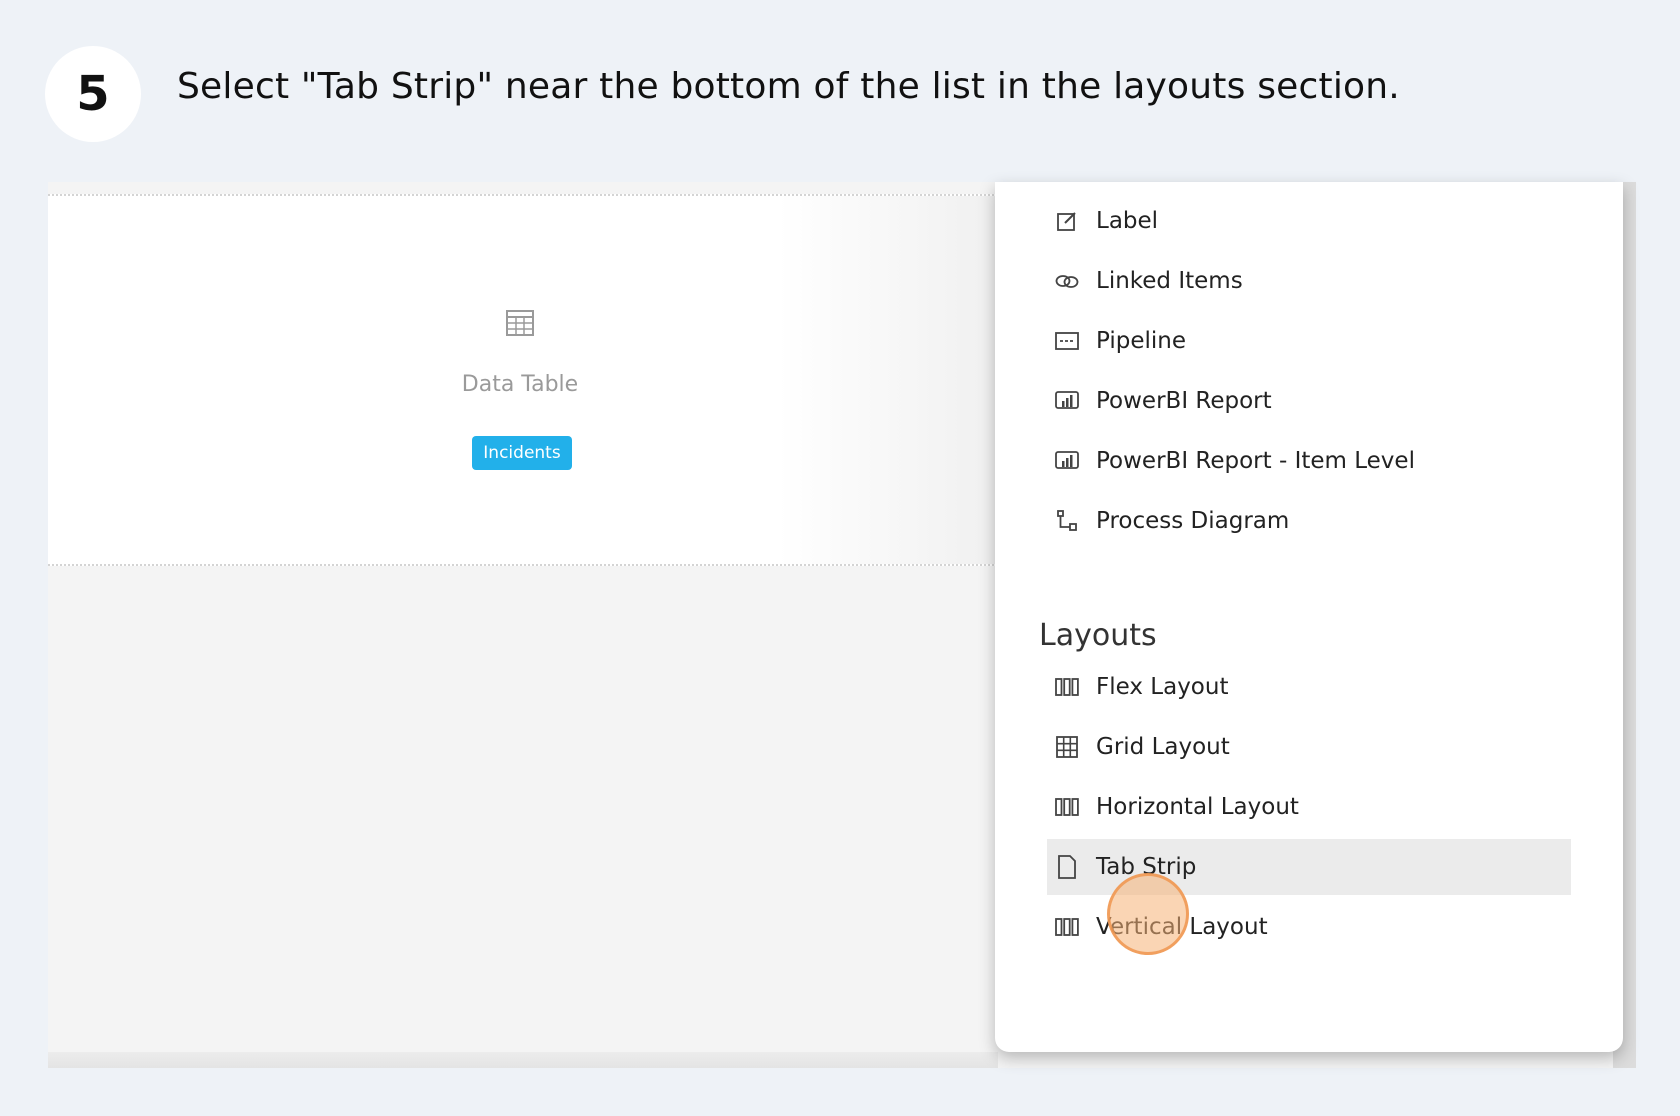  What do you see at coordinates (1148, 914) in the screenshot?
I see `click-indicator` at bounding box center [1148, 914].